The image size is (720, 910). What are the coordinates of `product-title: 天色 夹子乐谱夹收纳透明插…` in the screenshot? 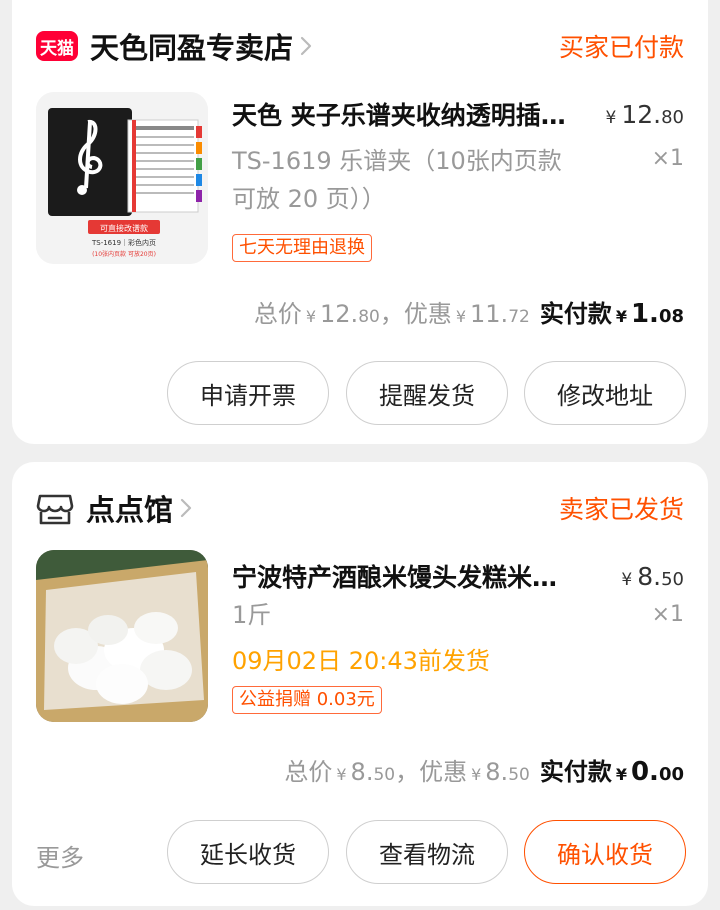 It's located at (417, 114).